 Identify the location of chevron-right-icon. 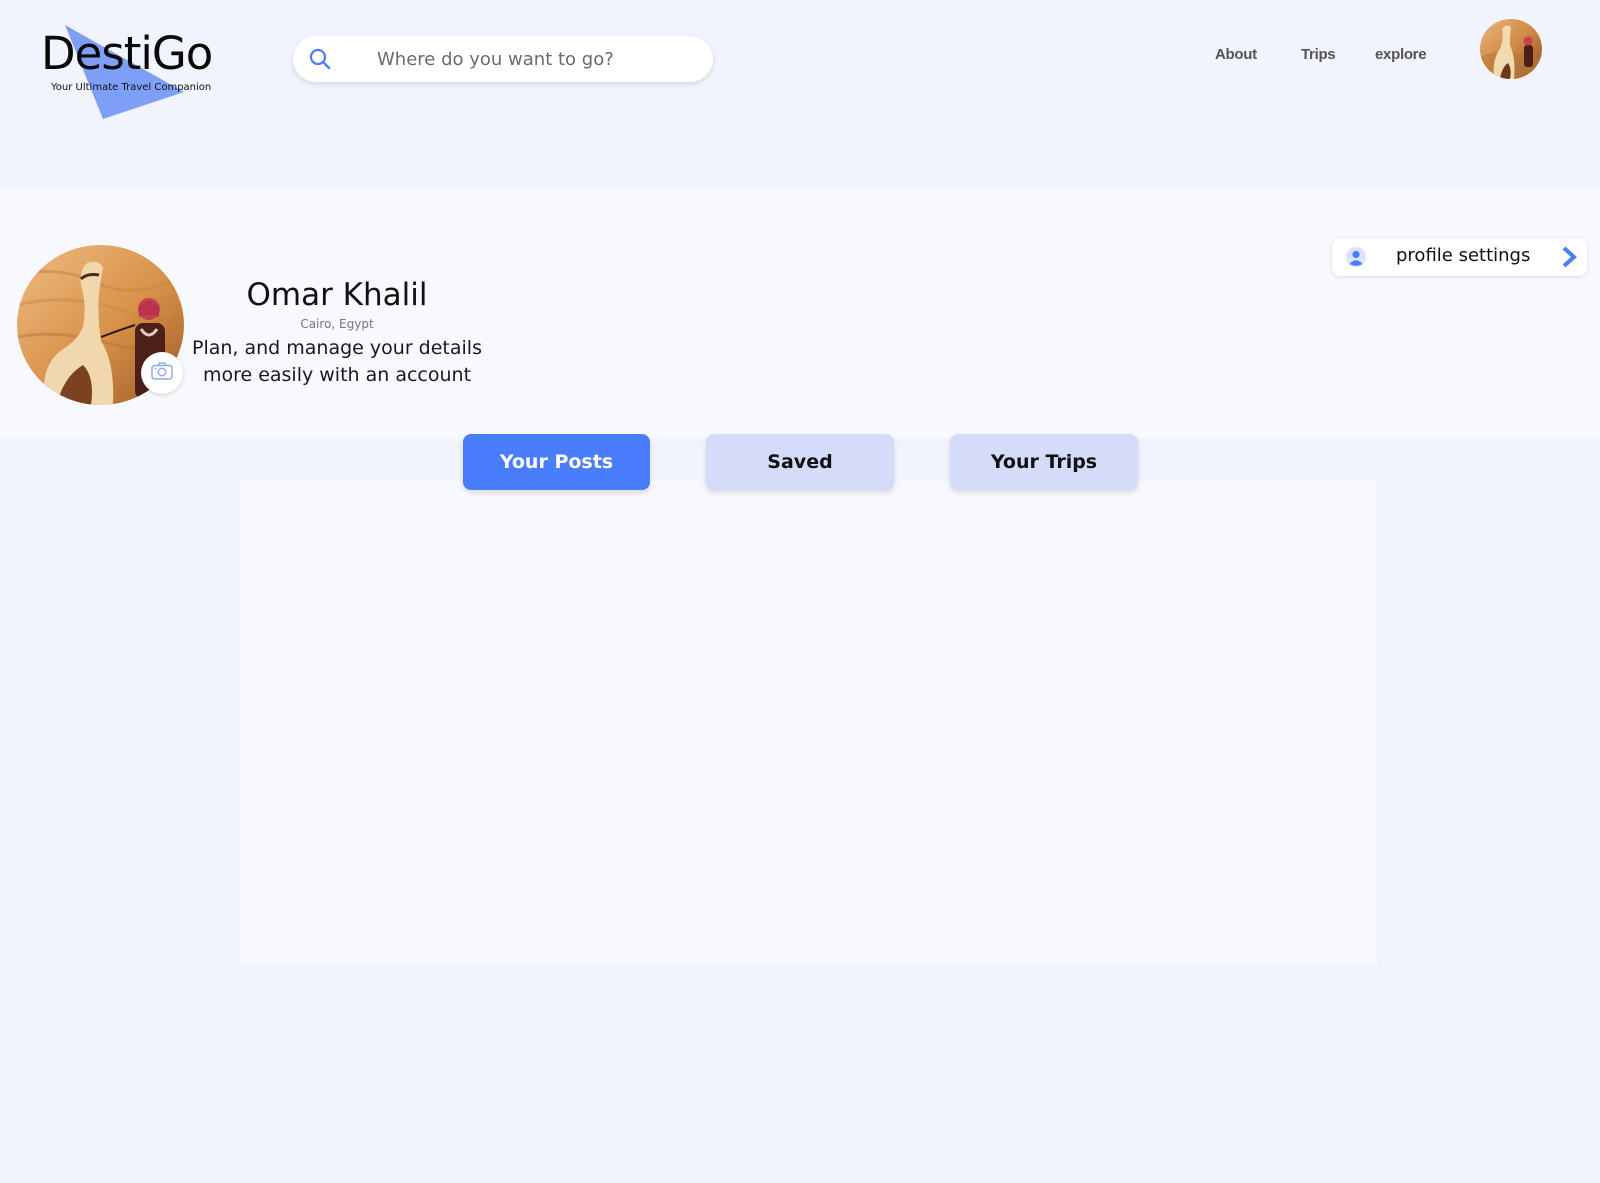
(1569, 257).